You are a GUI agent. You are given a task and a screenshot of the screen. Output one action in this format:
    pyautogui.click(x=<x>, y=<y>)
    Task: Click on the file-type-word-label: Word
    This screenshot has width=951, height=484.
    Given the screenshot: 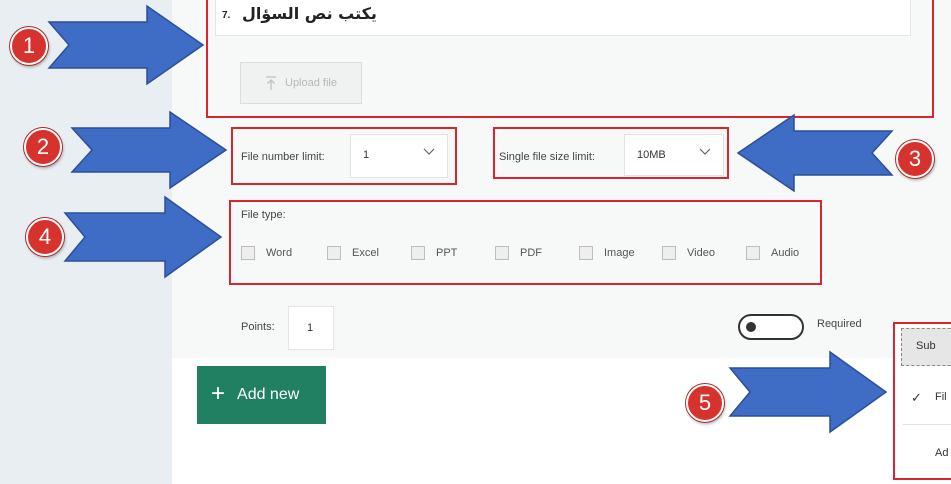 What is the action you would take?
    pyautogui.click(x=279, y=253)
    